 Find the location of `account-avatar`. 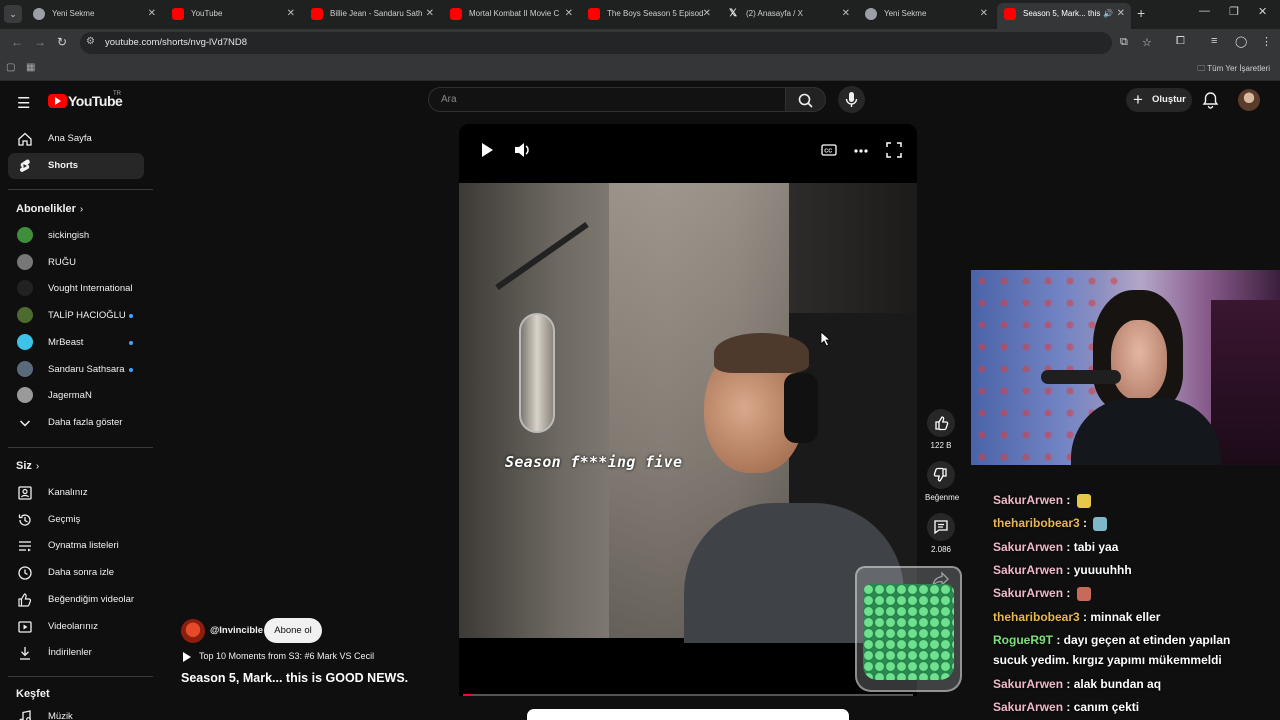

account-avatar is located at coordinates (1249, 100).